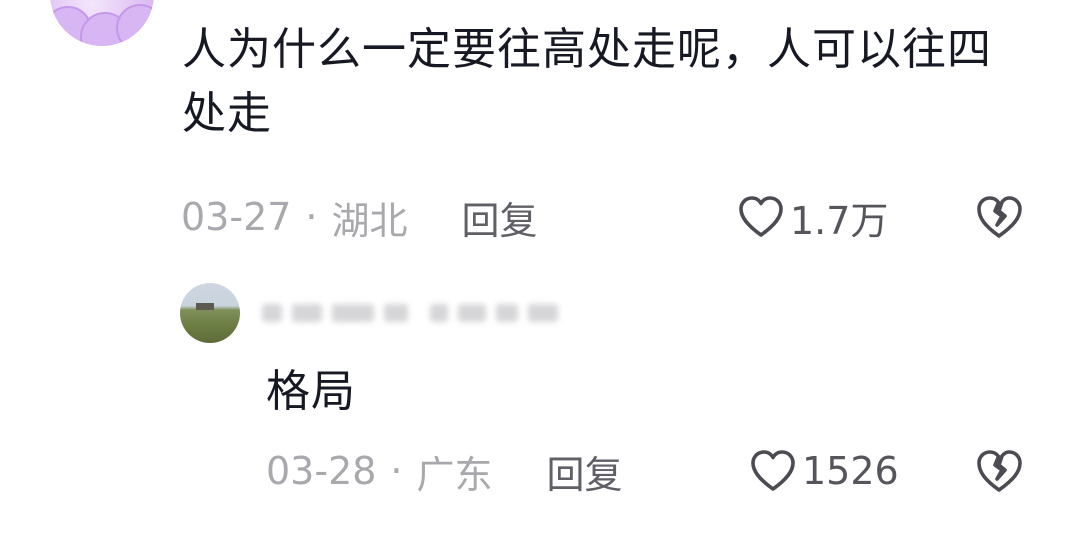 The image size is (1080, 537). What do you see at coordinates (102, 23) in the screenshot?
I see `commenter-avatar` at bounding box center [102, 23].